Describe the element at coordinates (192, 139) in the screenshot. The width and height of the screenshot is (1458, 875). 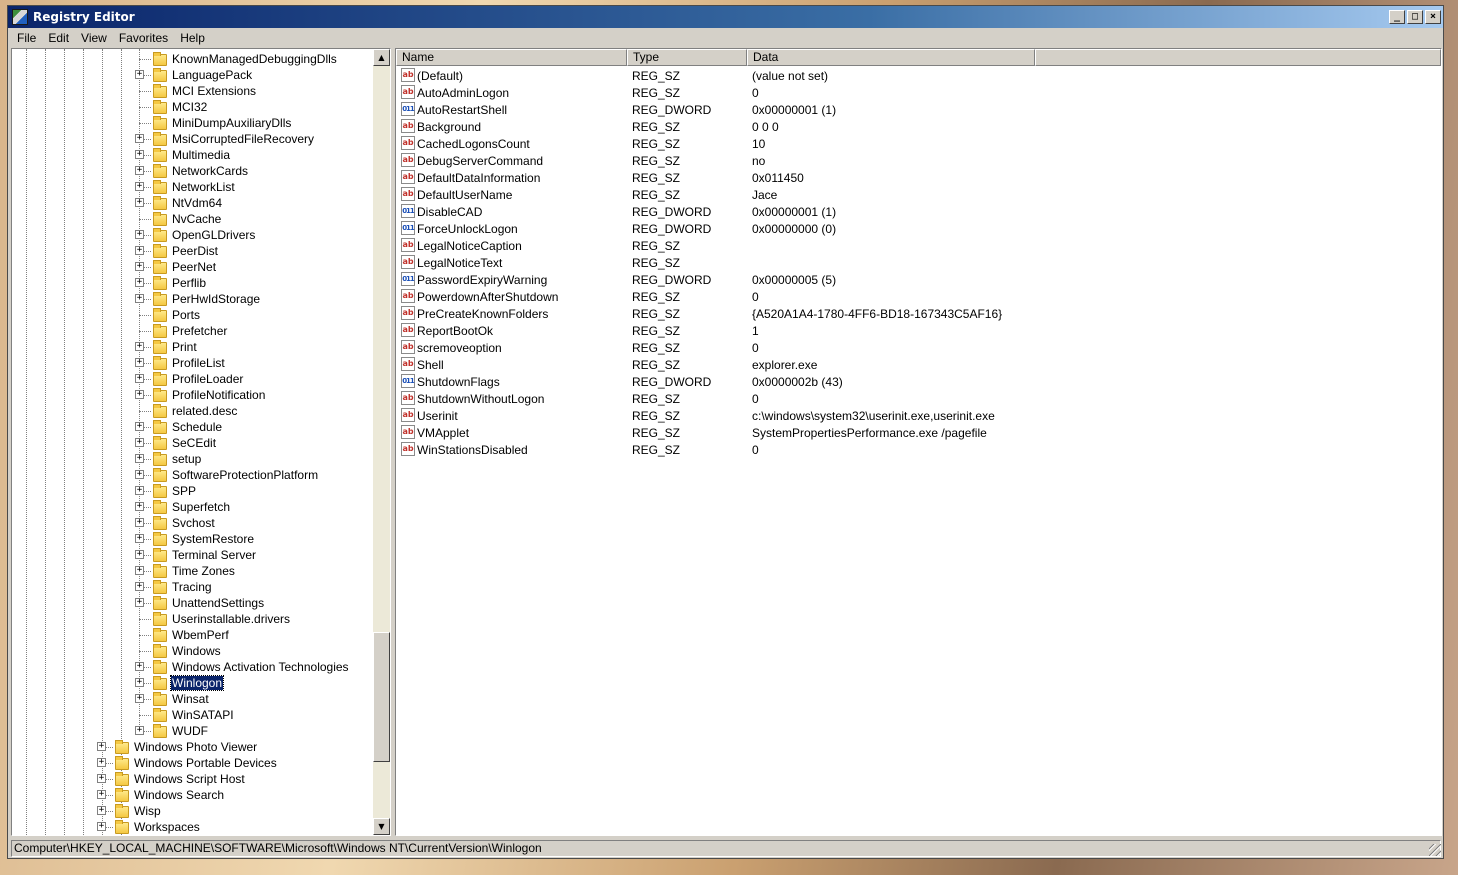
I see `tree-node-msicorruptedfilerecovery: + MsiCorruptedFileRecovery` at that location.